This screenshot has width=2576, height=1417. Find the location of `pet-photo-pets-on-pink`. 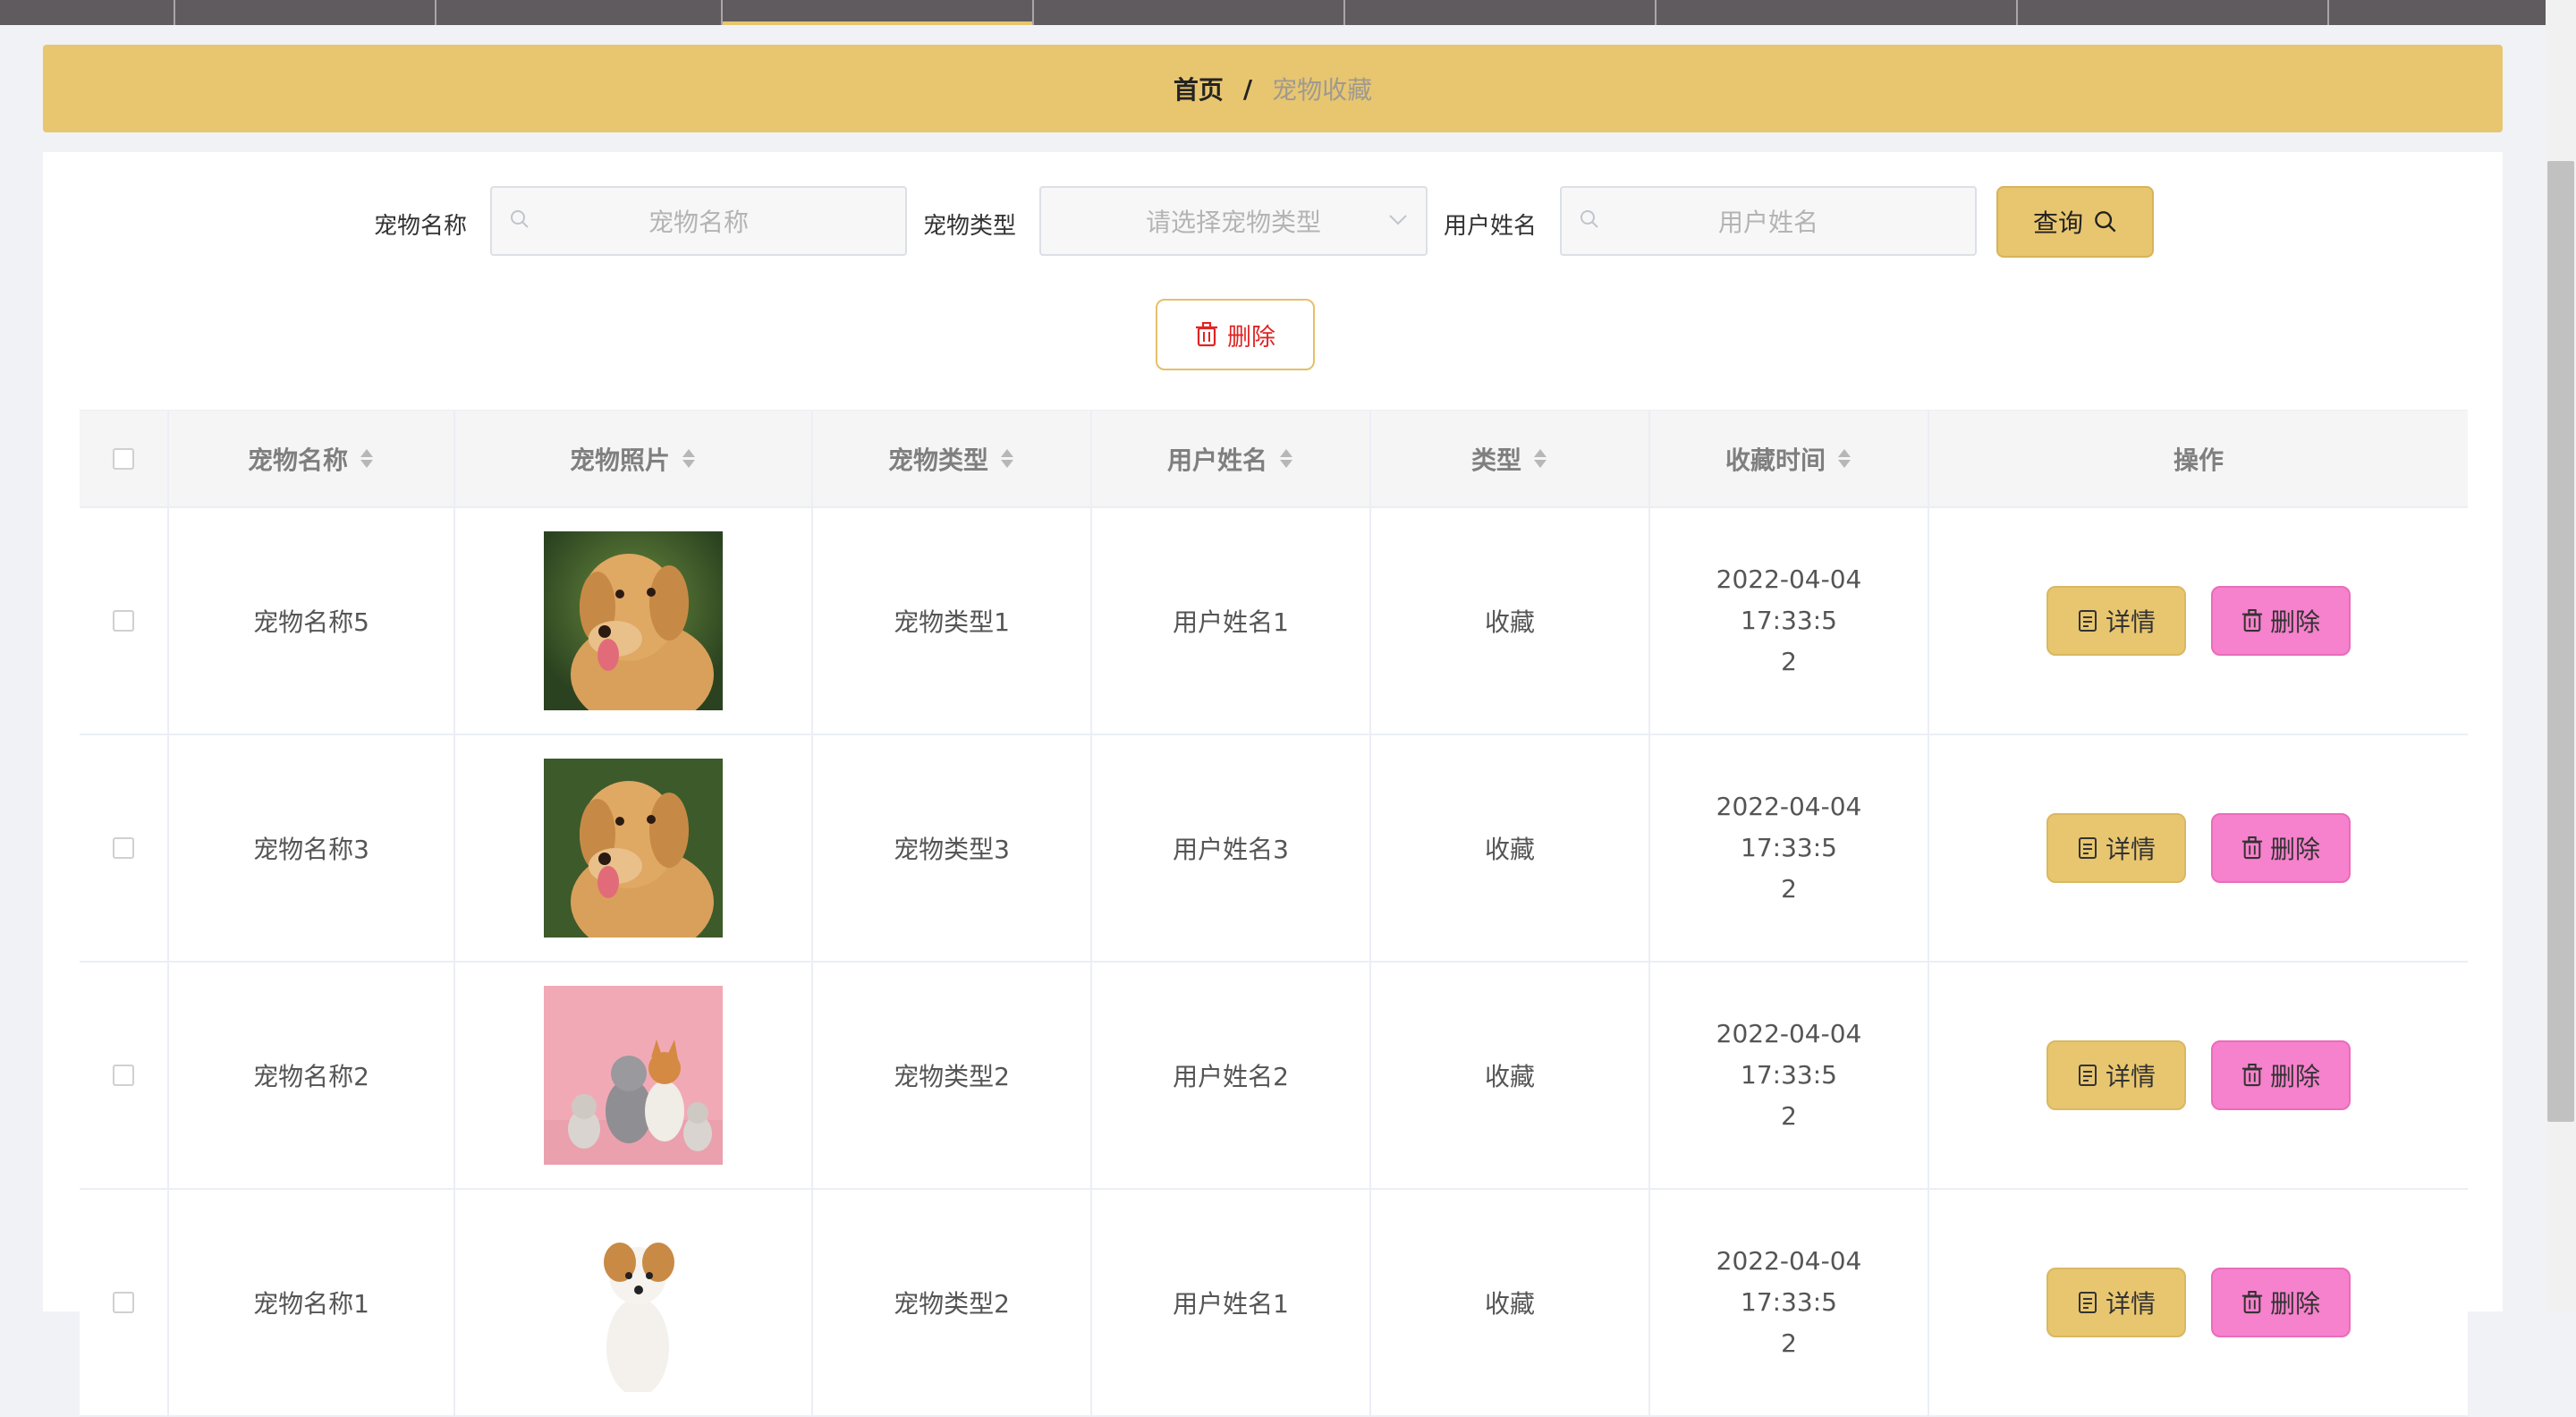

pet-photo-pets-on-pink is located at coordinates (633, 1075).